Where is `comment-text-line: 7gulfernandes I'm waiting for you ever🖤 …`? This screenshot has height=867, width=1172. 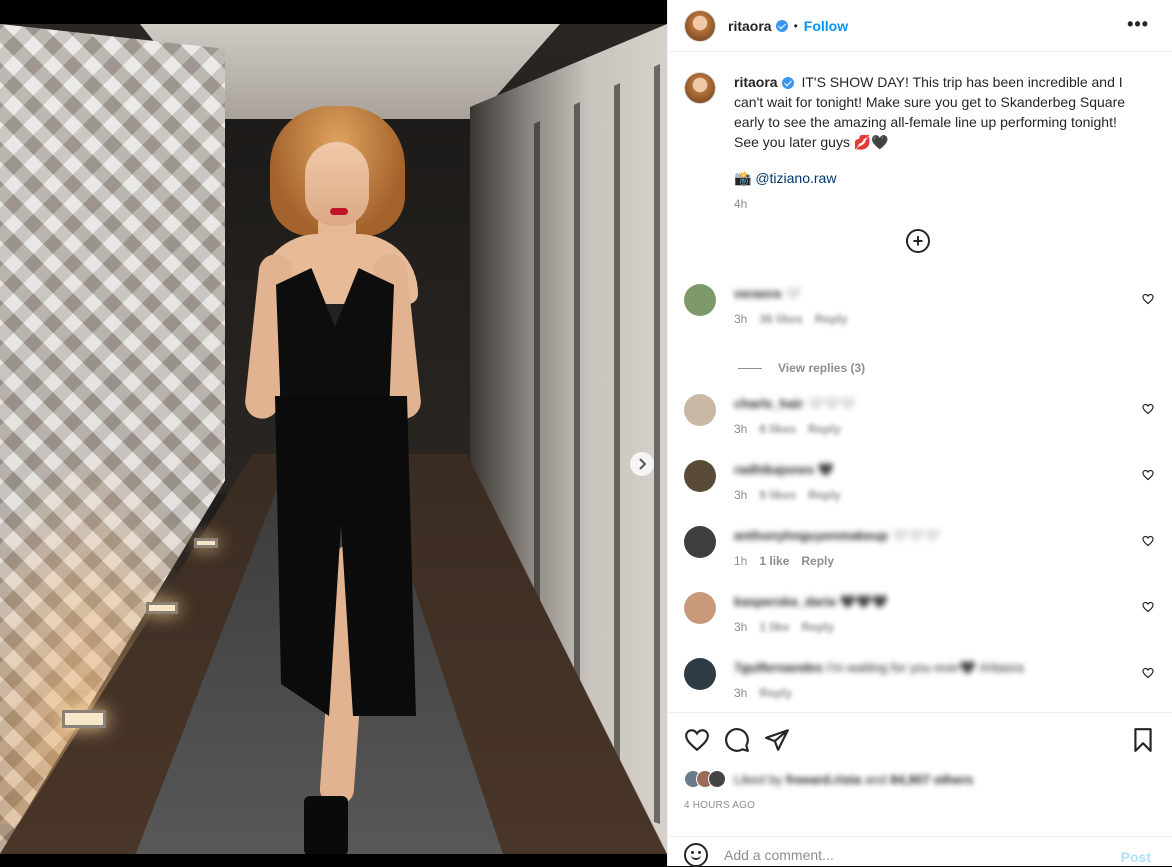
comment-text-line: 7gulfernandes I'm waiting for you ever🖤 … is located at coordinates (929, 668).